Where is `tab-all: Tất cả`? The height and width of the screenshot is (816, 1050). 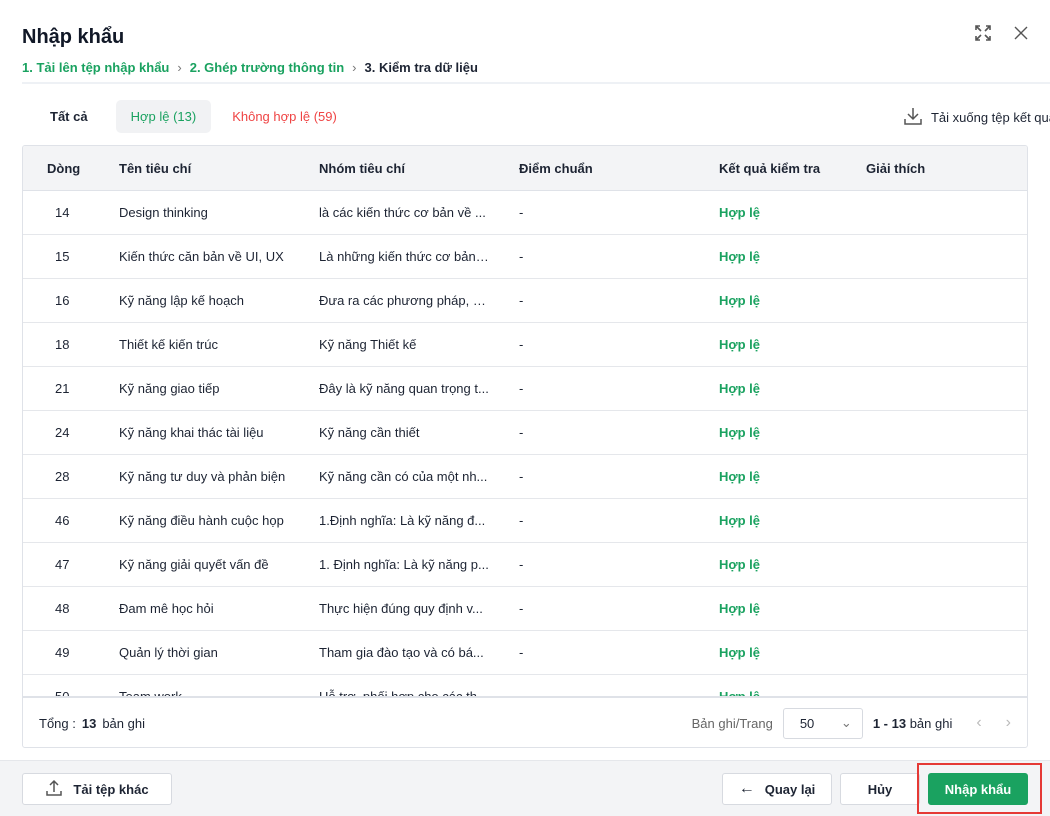
tab-all: Tất cả is located at coordinates (69, 116).